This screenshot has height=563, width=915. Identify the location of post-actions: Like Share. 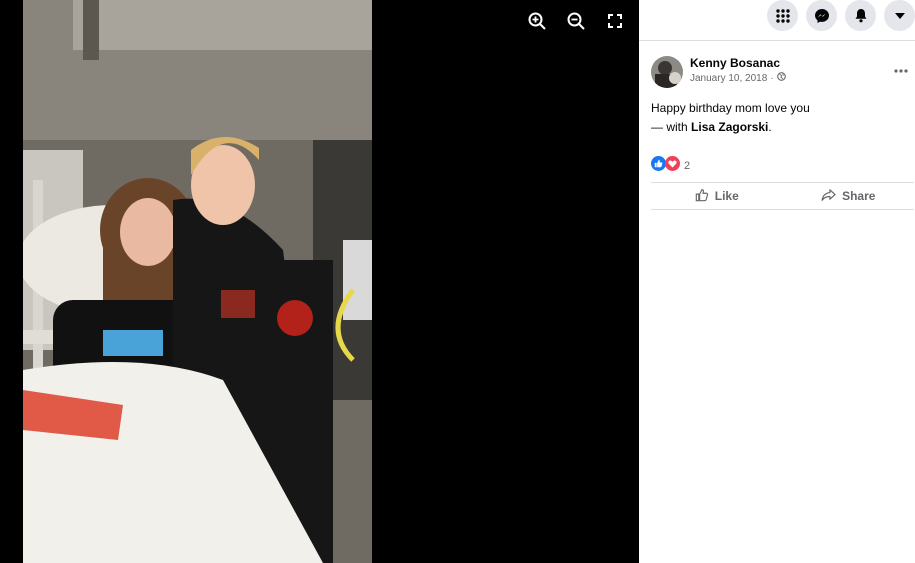
(782, 196).